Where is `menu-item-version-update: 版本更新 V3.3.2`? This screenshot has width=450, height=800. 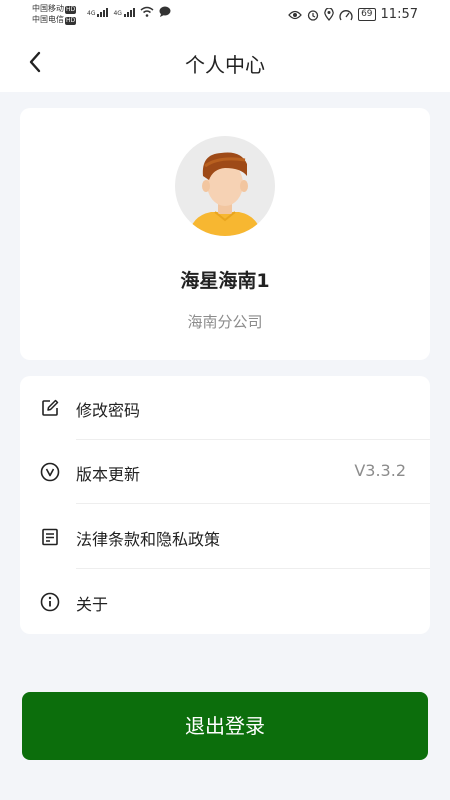 menu-item-version-update: 版本更新 V3.3.2 is located at coordinates (225, 472).